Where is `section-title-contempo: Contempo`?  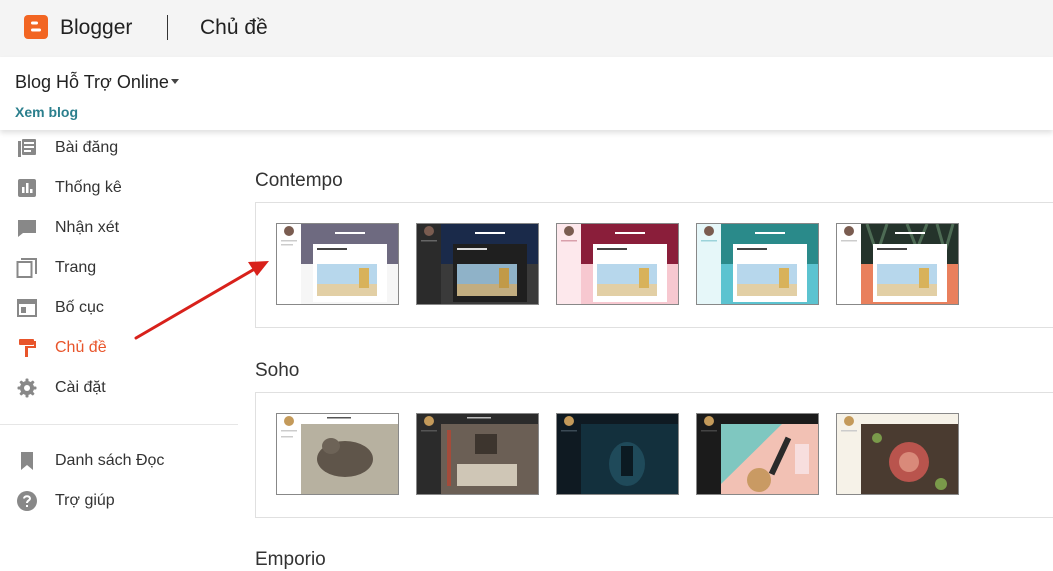
section-title-contempo: Contempo is located at coordinates (299, 180).